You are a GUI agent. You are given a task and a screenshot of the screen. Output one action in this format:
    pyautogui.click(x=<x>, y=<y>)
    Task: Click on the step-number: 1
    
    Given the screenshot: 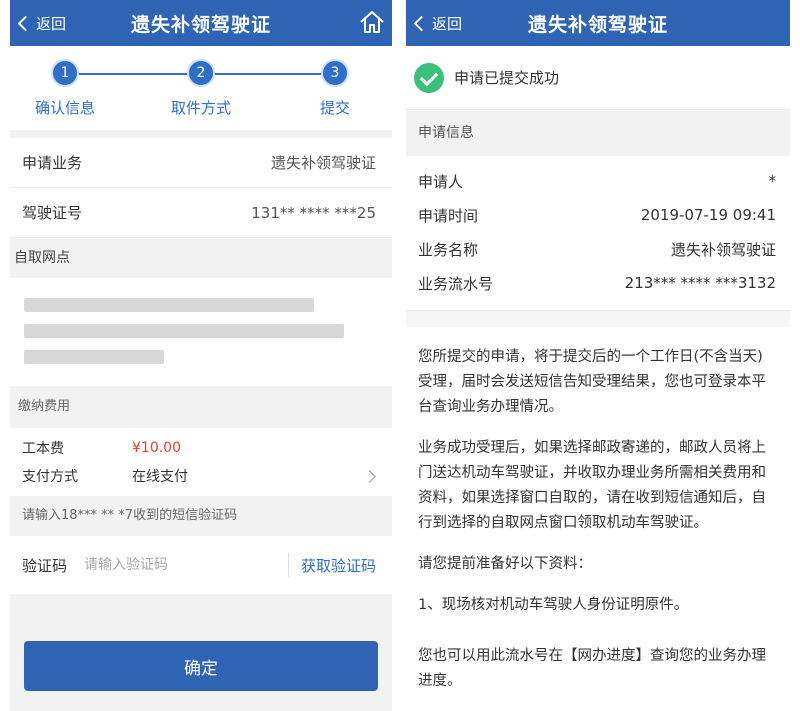 What is the action you would take?
    pyautogui.click(x=65, y=73)
    